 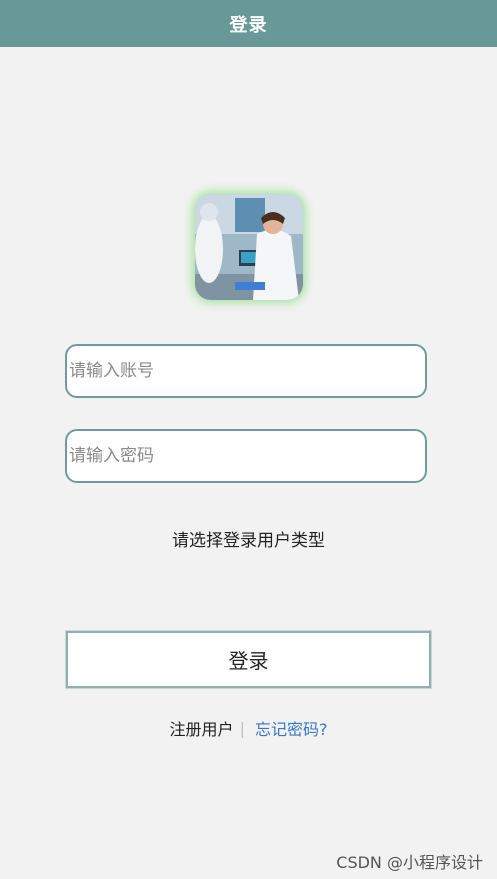 What do you see at coordinates (248, 728) in the screenshot?
I see `footer-links: 注册用户 | 忘记密码?` at bounding box center [248, 728].